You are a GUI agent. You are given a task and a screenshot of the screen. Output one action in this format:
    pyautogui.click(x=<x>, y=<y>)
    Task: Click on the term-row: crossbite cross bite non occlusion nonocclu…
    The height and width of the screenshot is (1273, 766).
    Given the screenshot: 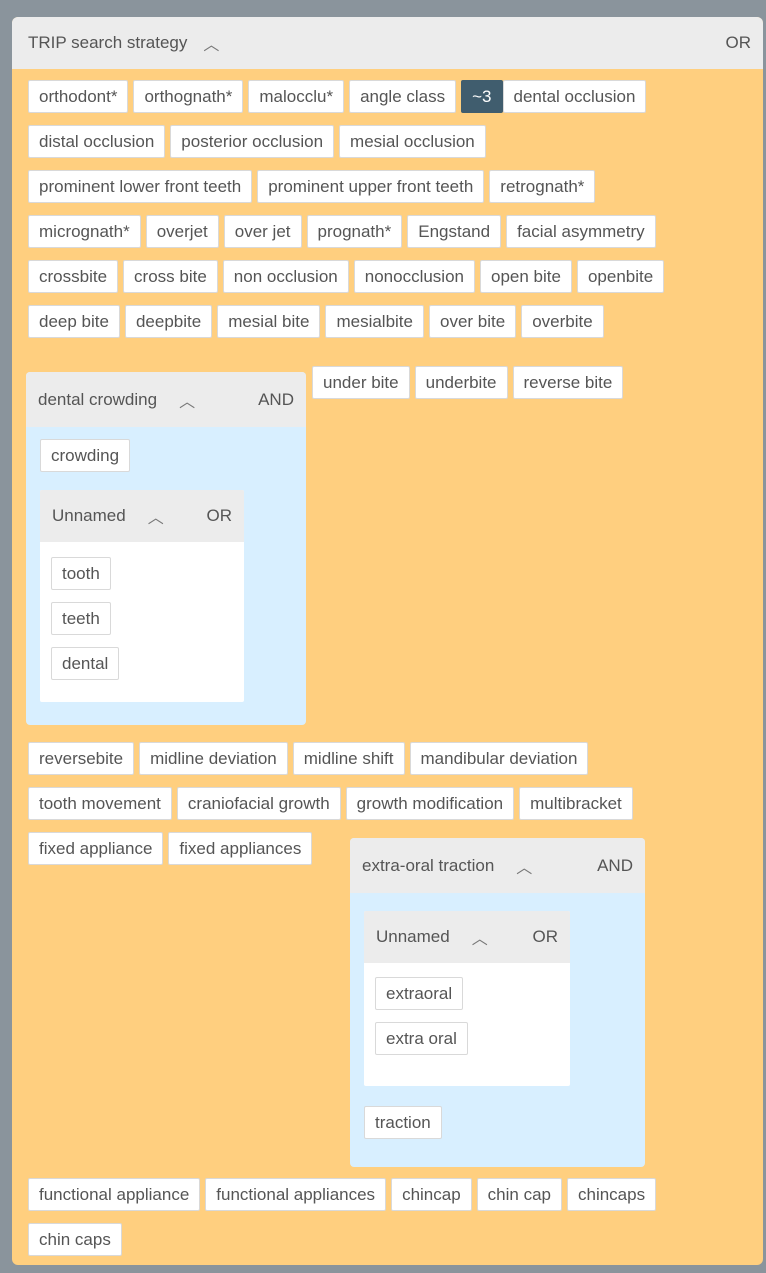 What is the action you would take?
    pyautogui.click(x=388, y=282)
    